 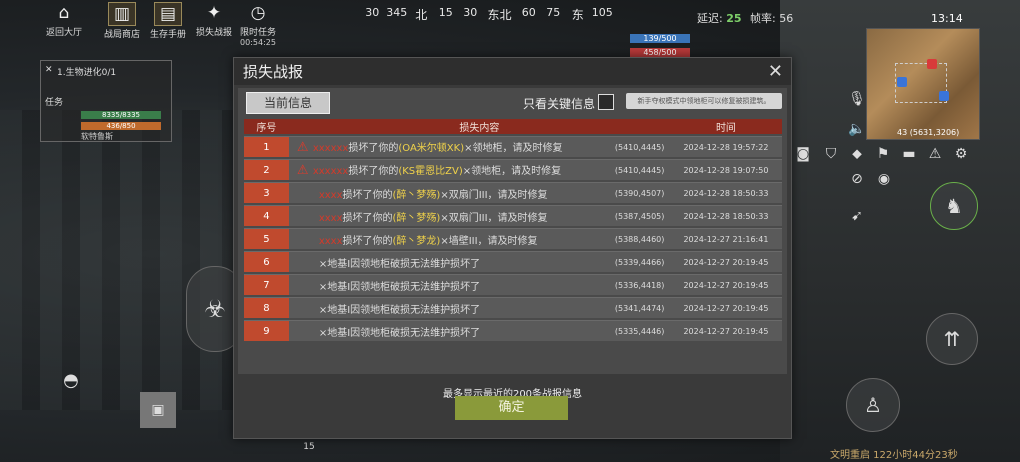 What do you see at coordinates (512, 71) in the screenshot?
I see `dialog-titlebar: 损失战报 ✕` at bounding box center [512, 71].